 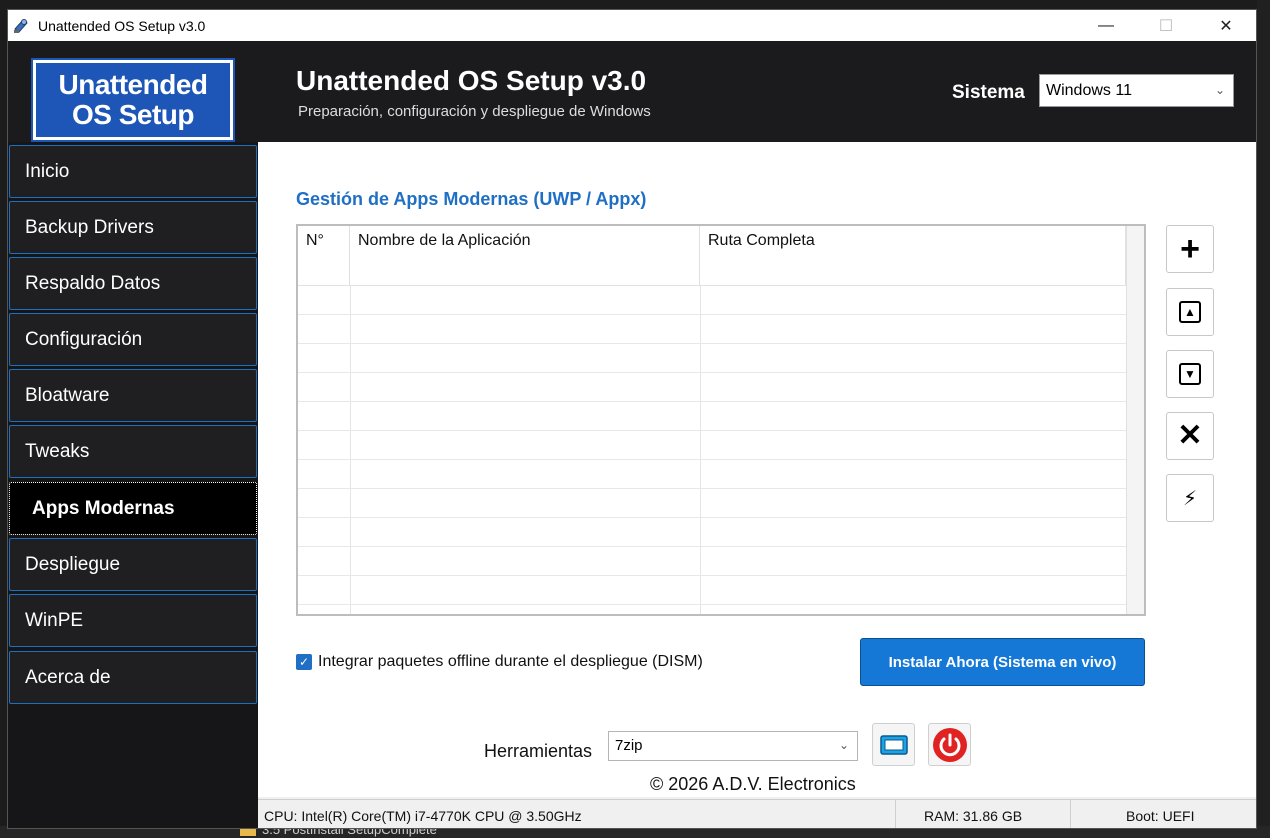 I want to click on logo-line-1: Unattended, so click(x=133, y=84).